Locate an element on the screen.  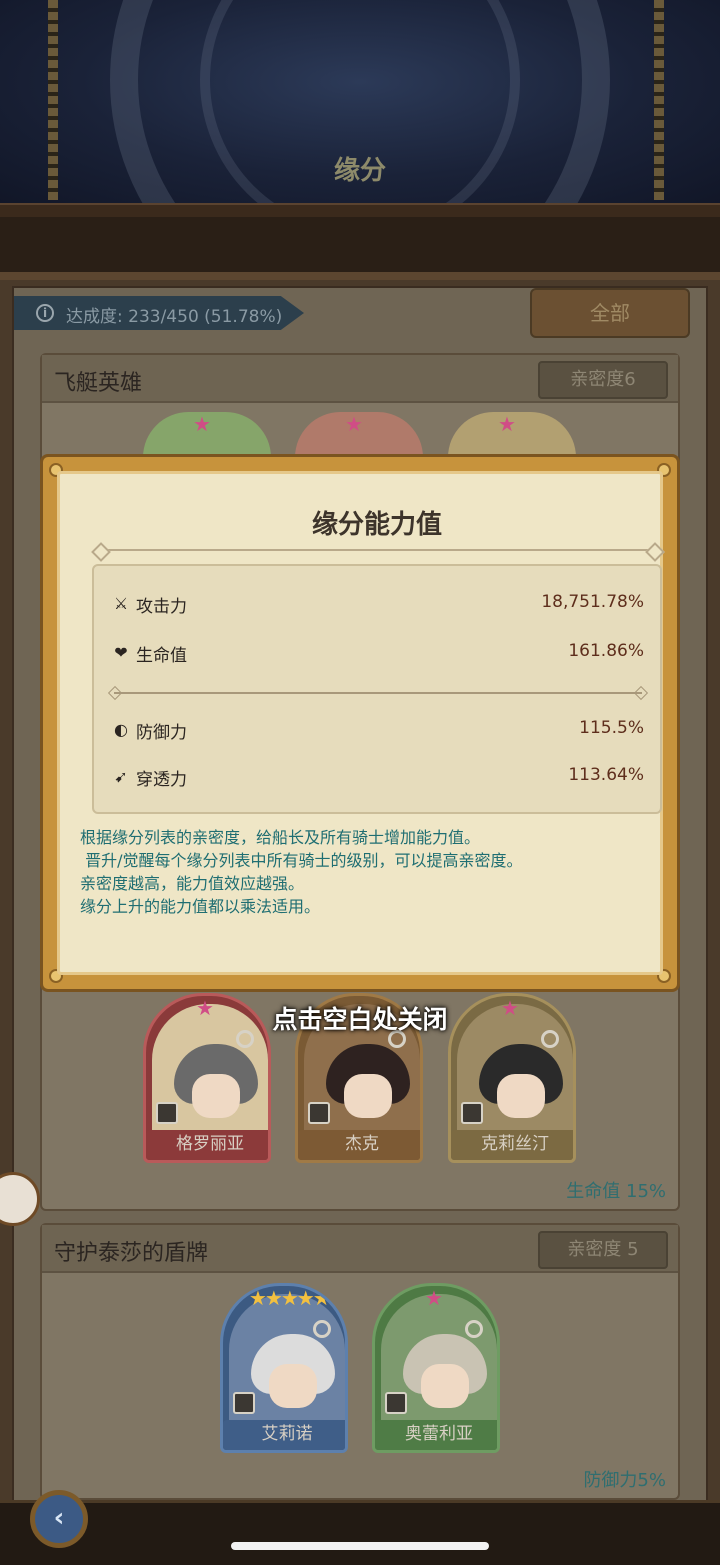
description-line: 晋升/觉醒每个缘分列表中所有骑士的级别，可以提高亲密度。 is located at coordinates (301, 860).